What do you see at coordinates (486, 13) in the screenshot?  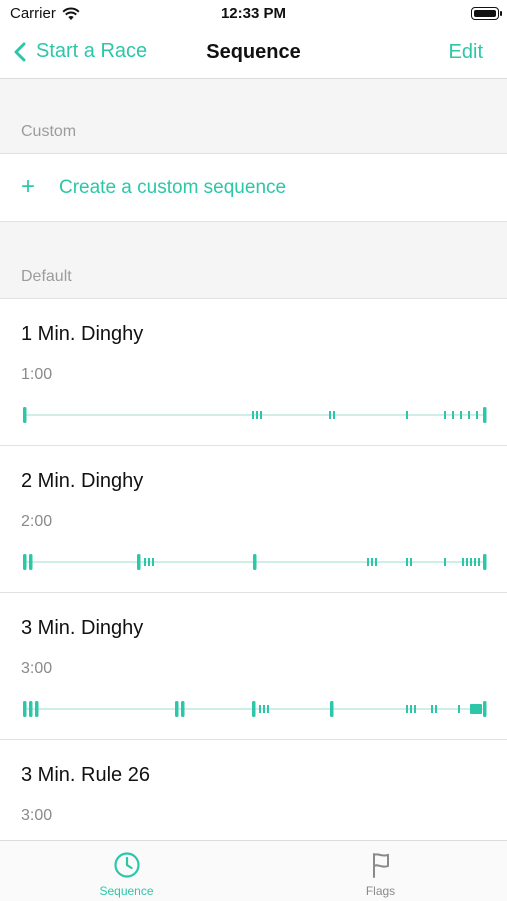 I see `battery-icon` at bounding box center [486, 13].